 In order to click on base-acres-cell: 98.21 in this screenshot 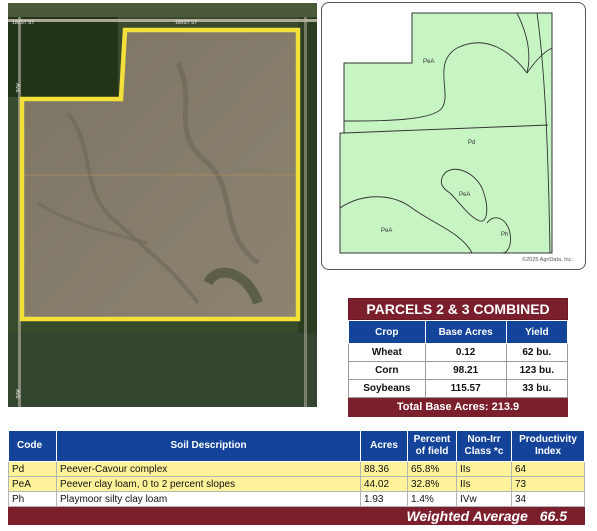, I will do `click(465, 370)`.